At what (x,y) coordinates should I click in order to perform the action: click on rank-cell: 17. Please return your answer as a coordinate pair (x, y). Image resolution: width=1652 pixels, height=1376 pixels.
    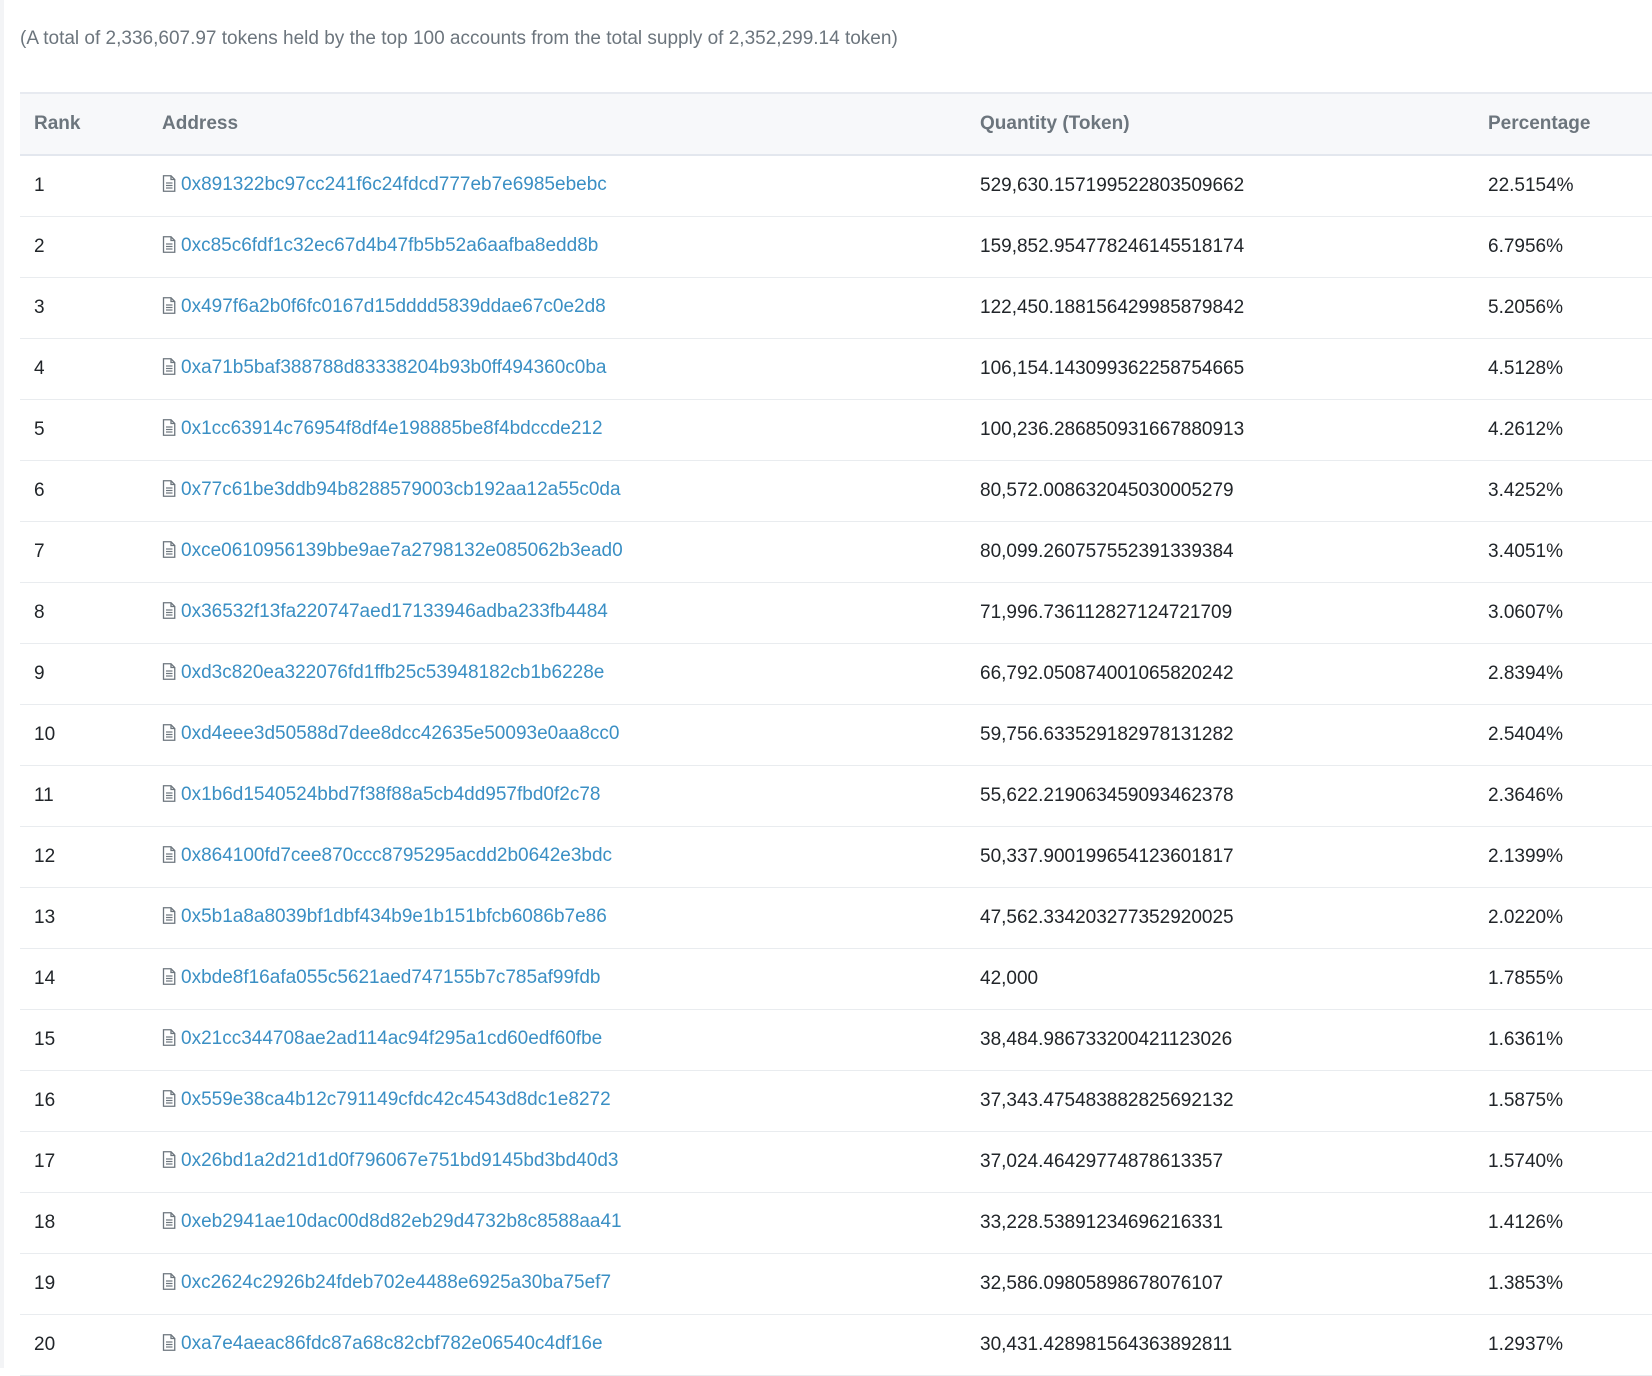
    Looking at the image, I should click on (45, 1161).